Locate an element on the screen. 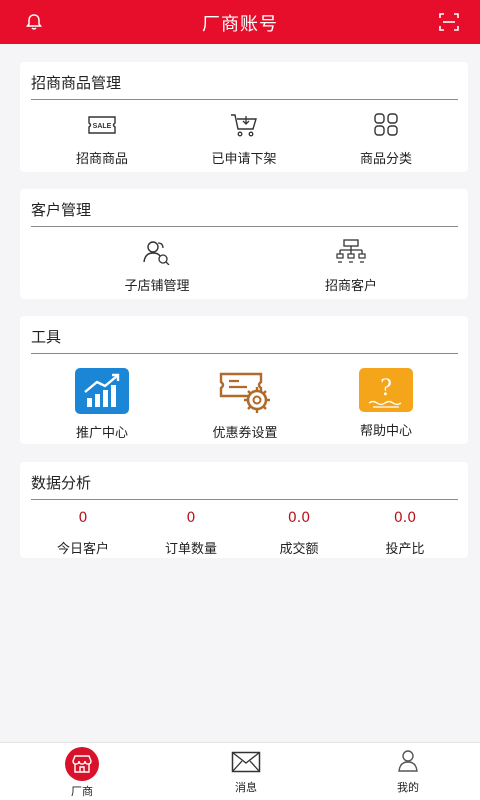  user-icon is located at coordinates (408, 761).